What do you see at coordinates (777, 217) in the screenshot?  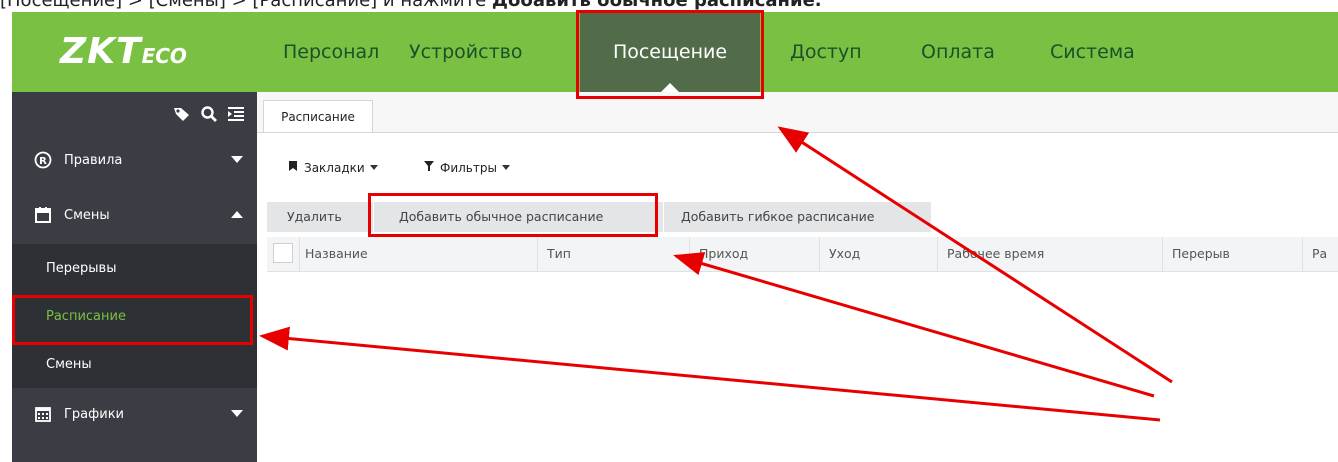 I see `add-flexible-timetable-button: Добавить гибкое расписание` at bounding box center [777, 217].